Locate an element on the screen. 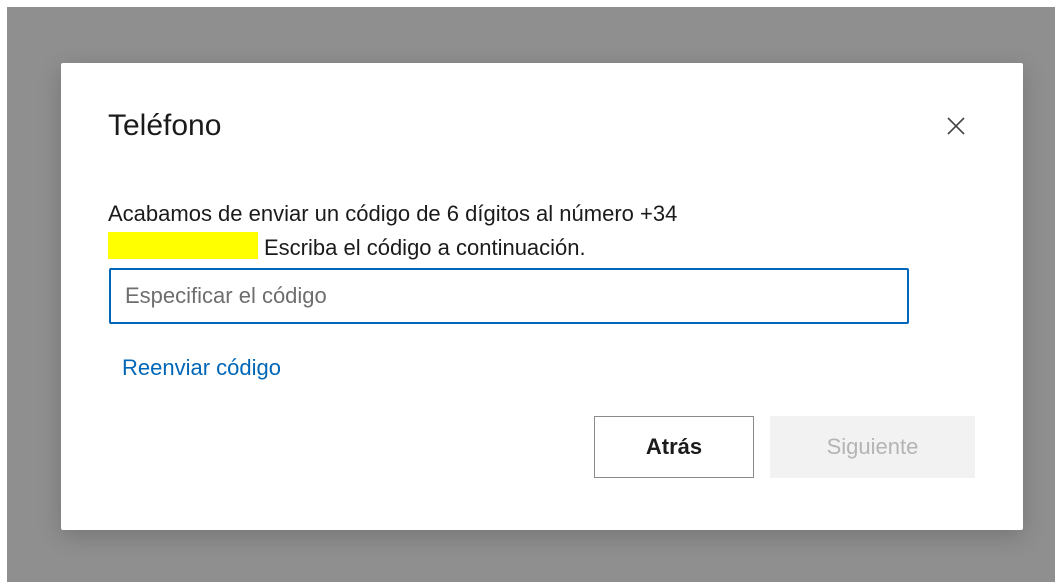  description-line-2-wrapper: Escriba el código a continuación. is located at coordinates (488, 248).